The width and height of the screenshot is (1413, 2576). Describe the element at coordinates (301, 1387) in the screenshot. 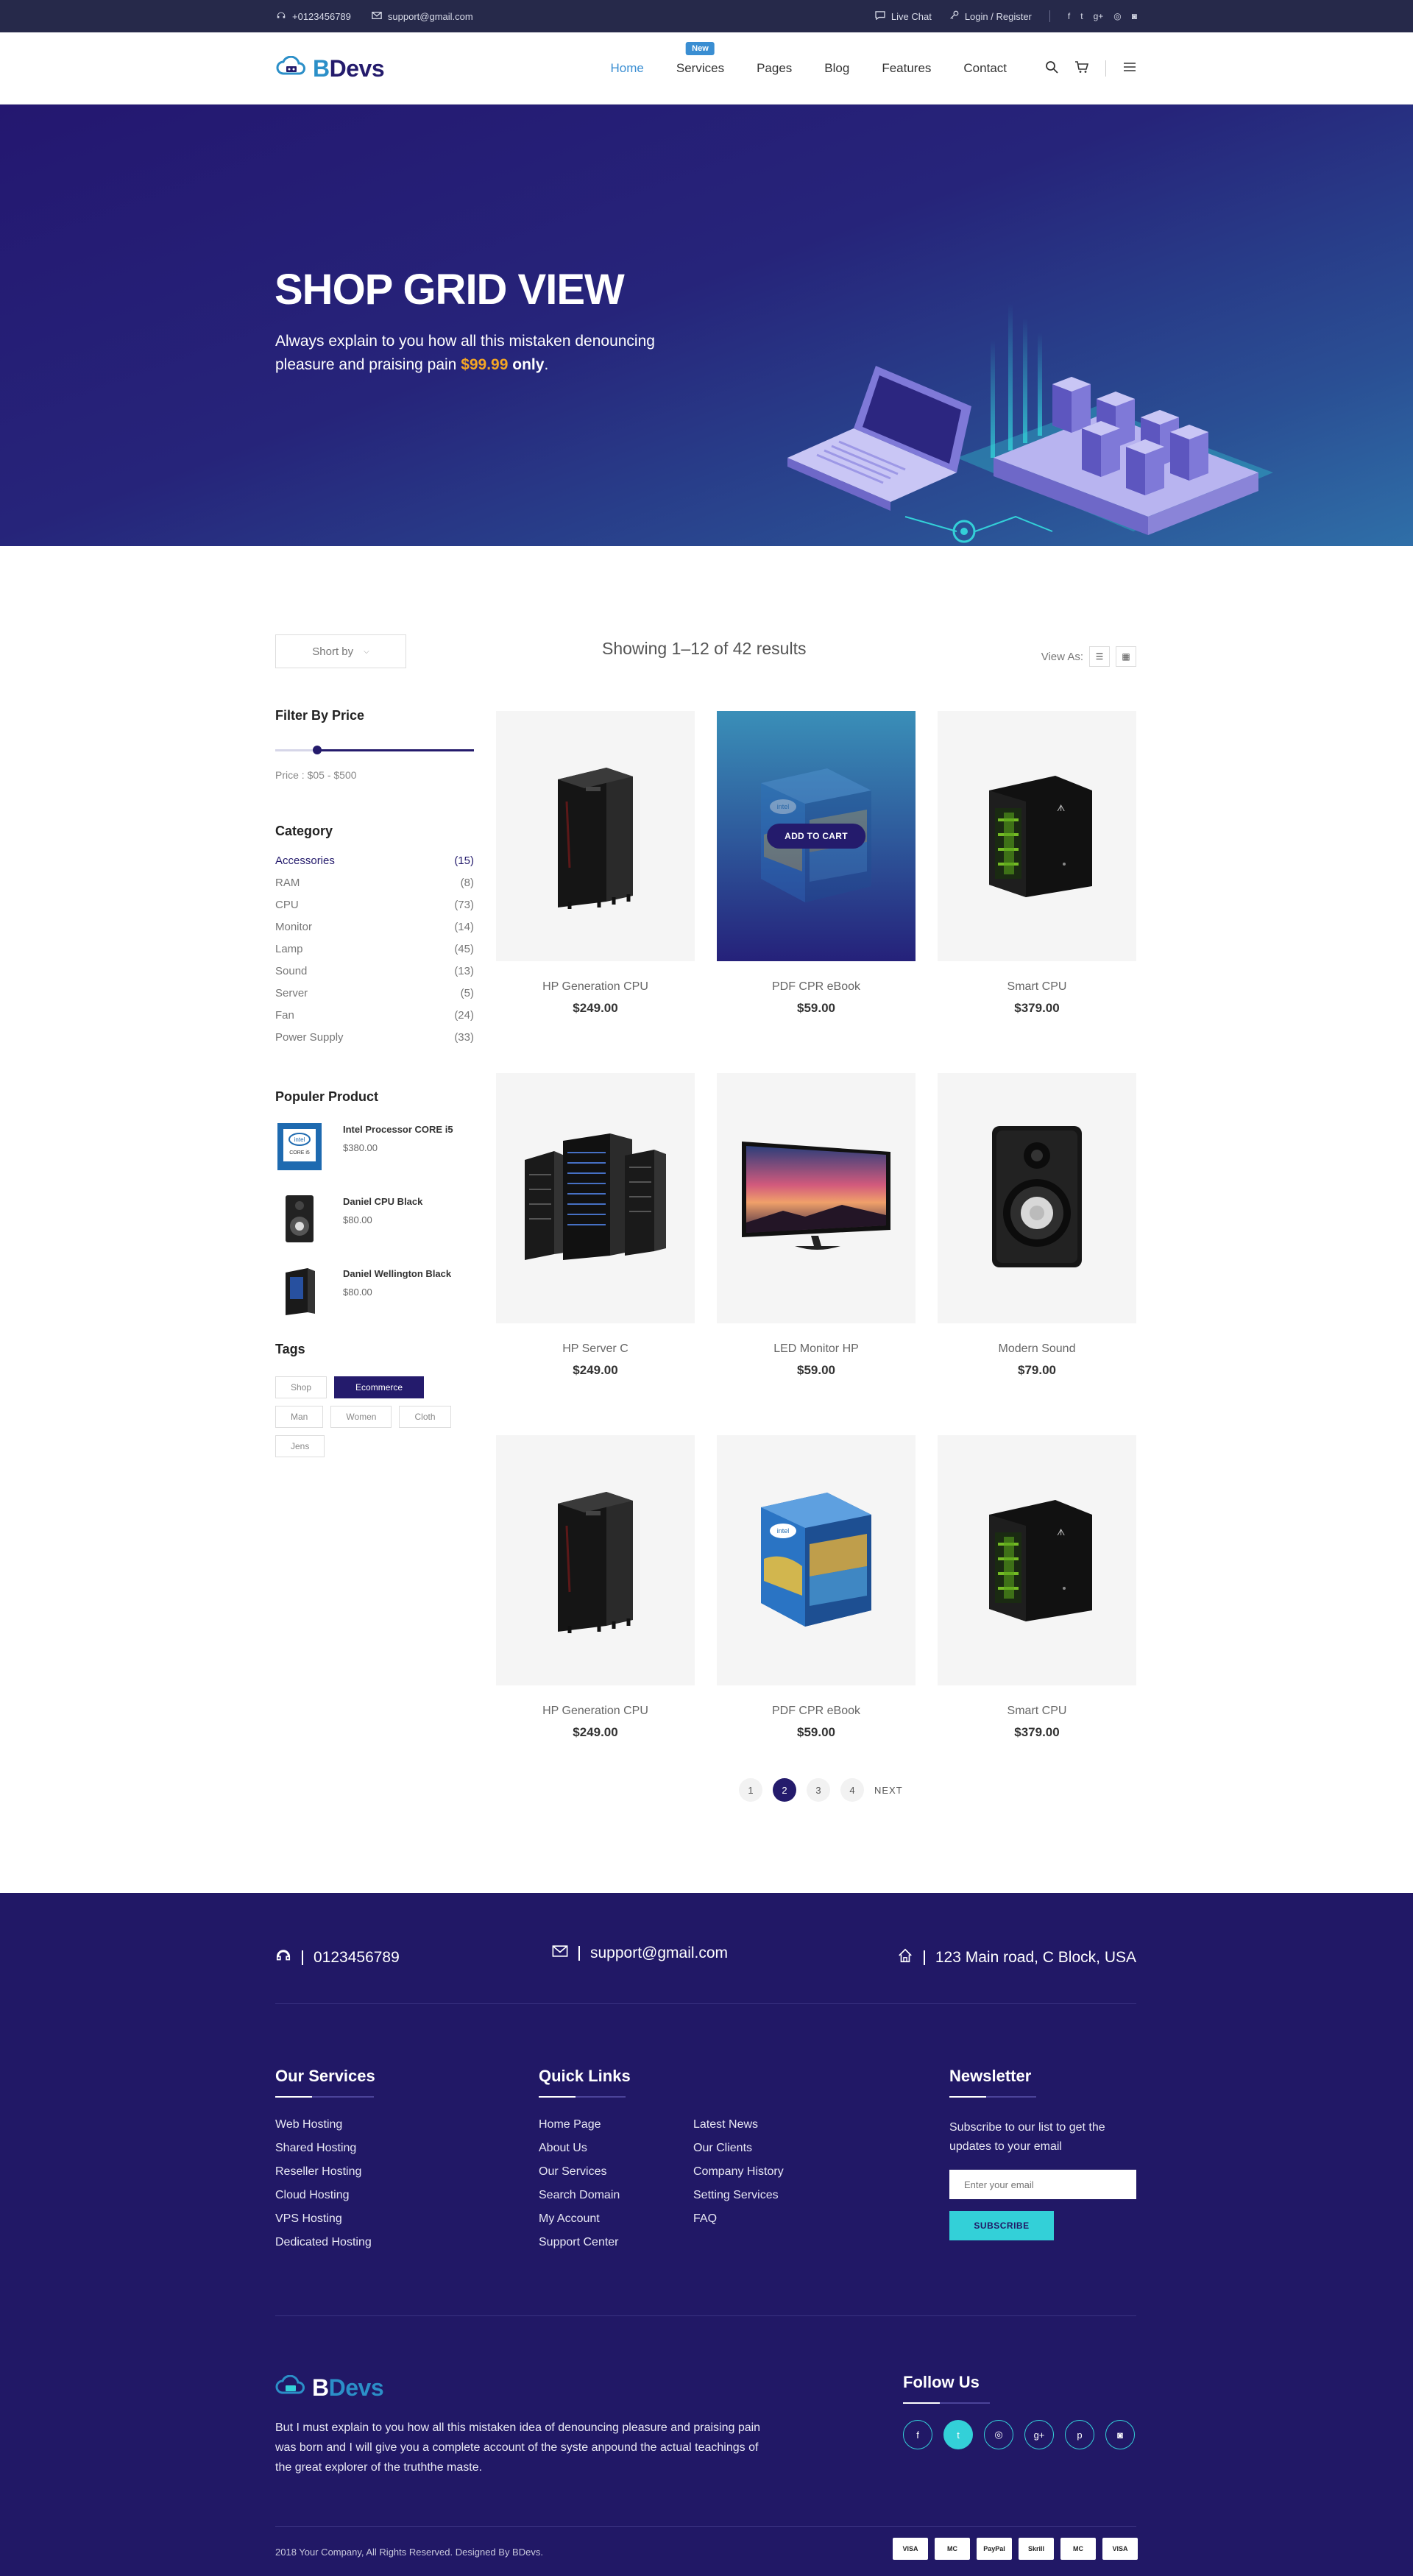

I see `tag: Shop` at that location.